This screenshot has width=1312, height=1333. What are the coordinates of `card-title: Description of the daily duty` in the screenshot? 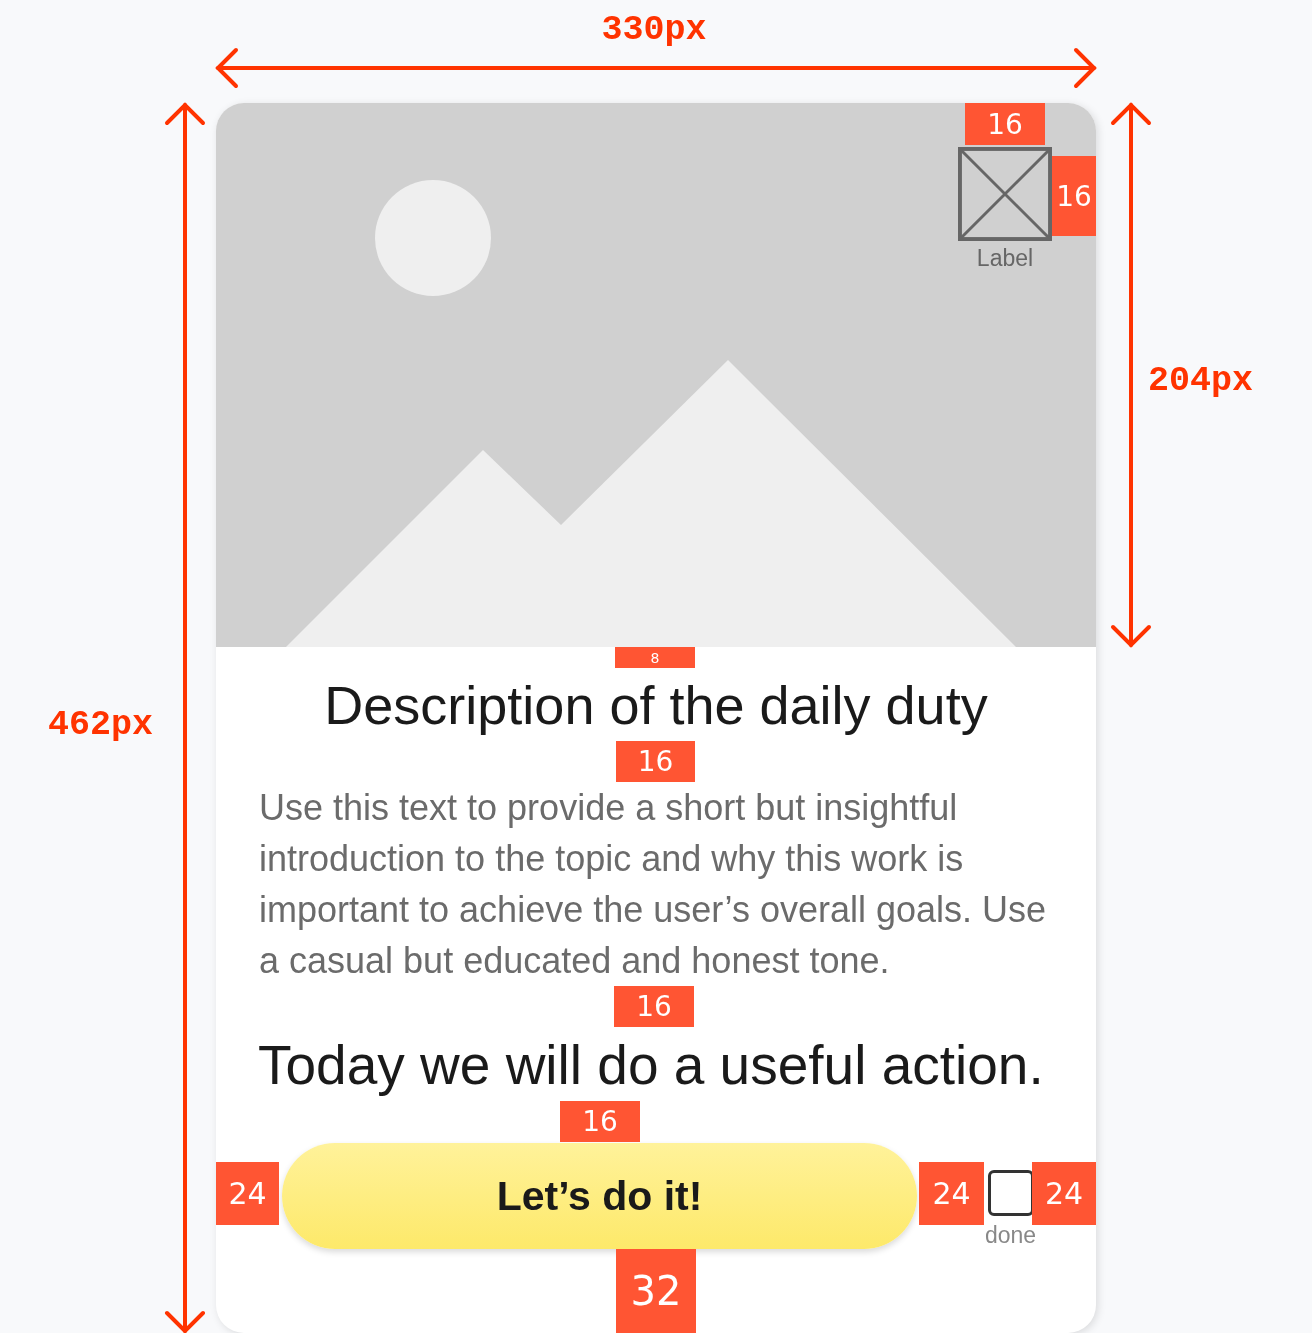 It's located at (656, 705).